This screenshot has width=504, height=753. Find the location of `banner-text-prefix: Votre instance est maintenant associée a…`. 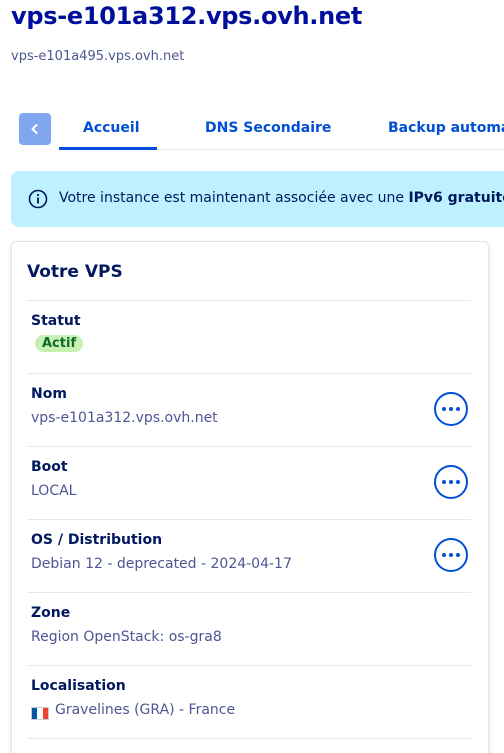

banner-text-prefix: Votre instance est maintenant associée a… is located at coordinates (234, 198).